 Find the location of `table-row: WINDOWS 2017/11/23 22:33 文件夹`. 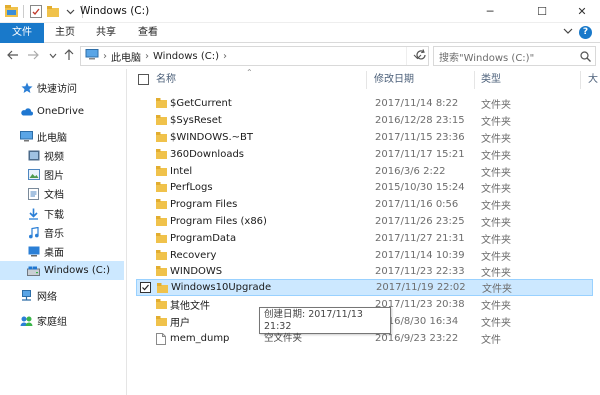

table-row: WINDOWS 2017/11/23 22:33 文件夹 is located at coordinates (364, 271).